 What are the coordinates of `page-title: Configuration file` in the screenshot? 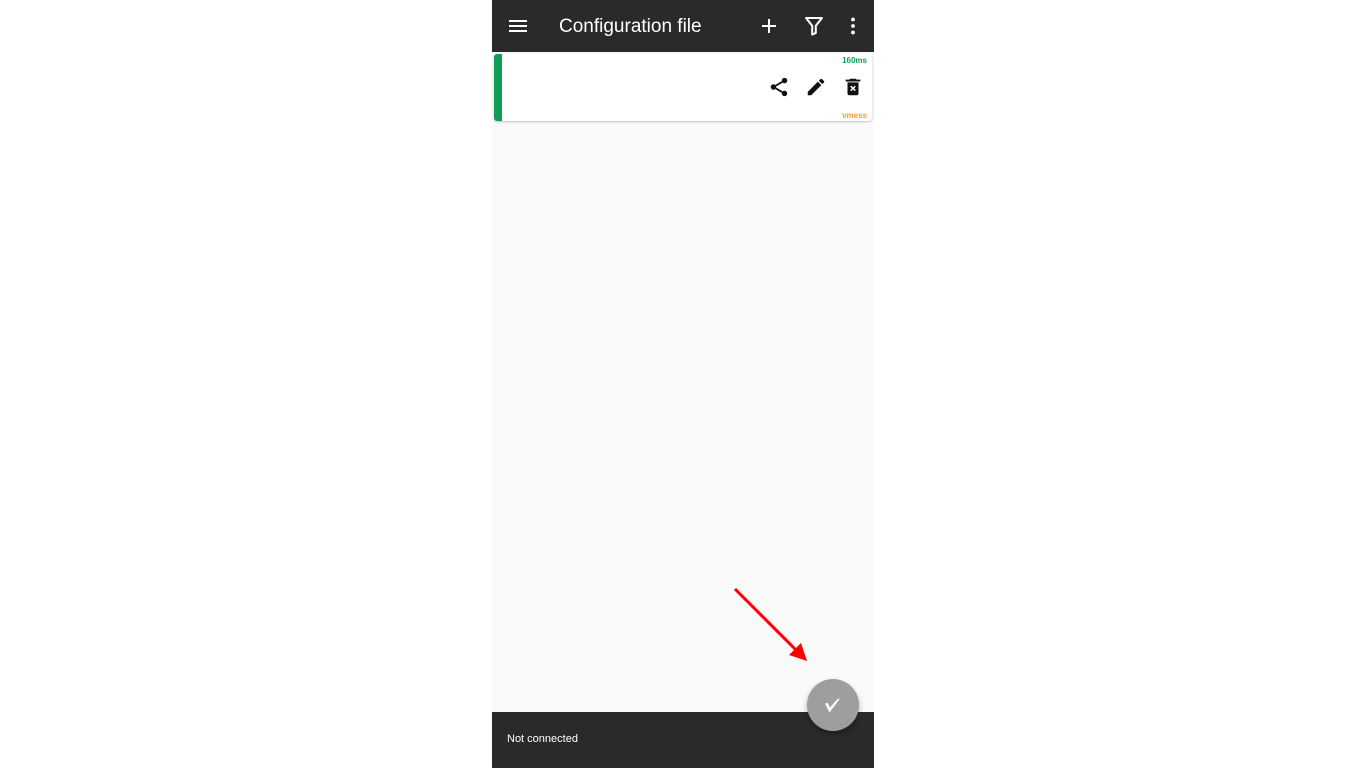 It's located at (630, 26).